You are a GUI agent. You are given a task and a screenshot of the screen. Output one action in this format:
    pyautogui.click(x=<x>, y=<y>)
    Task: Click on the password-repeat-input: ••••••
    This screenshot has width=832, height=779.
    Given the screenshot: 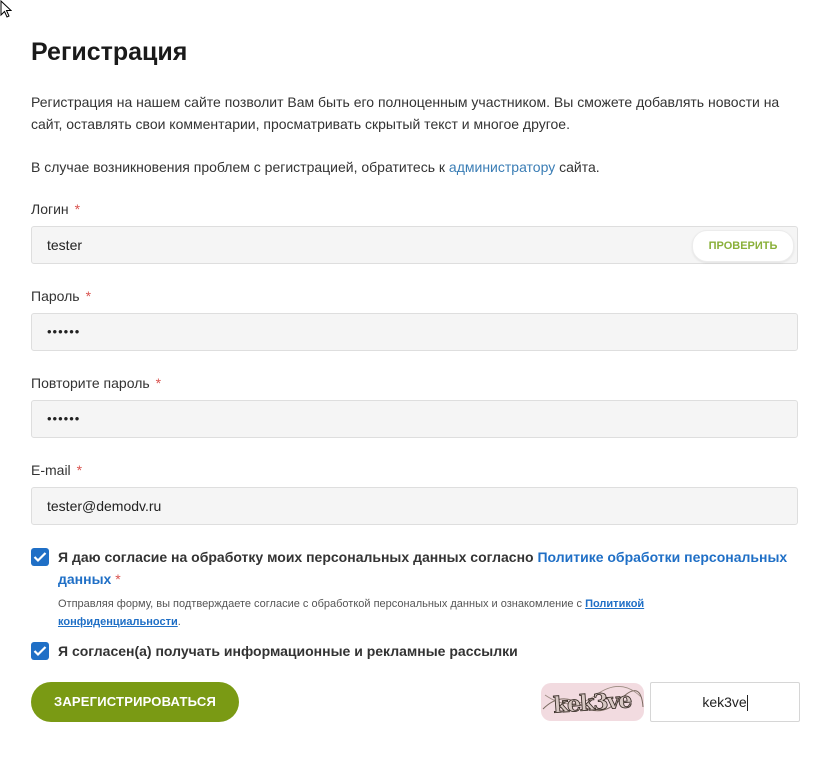 What is the action you would take?
    pyautogui.click(x=414, y=419)
    